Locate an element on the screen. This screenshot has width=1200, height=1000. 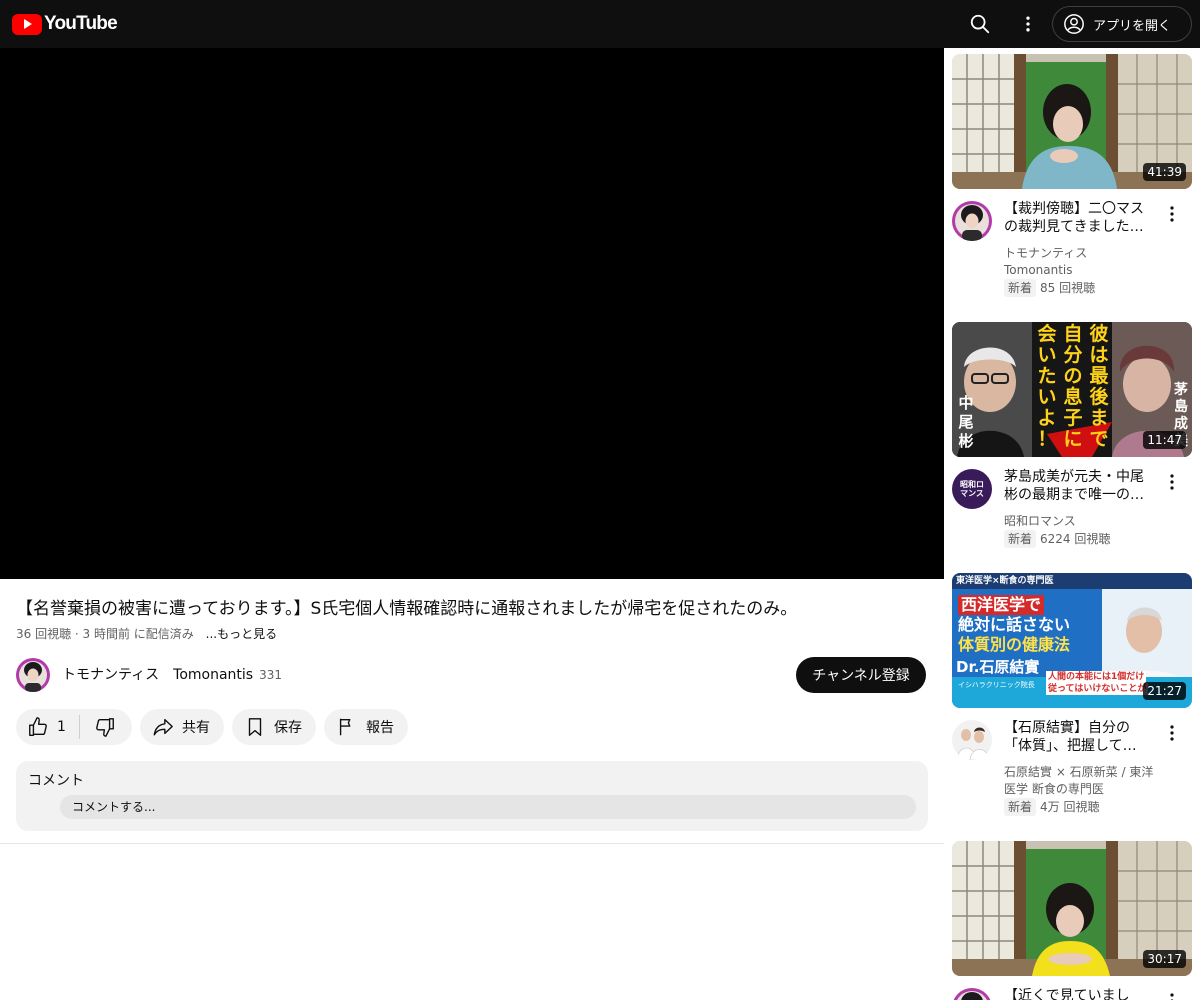
caption-char: 子 is located at coordinates (1073, 418).